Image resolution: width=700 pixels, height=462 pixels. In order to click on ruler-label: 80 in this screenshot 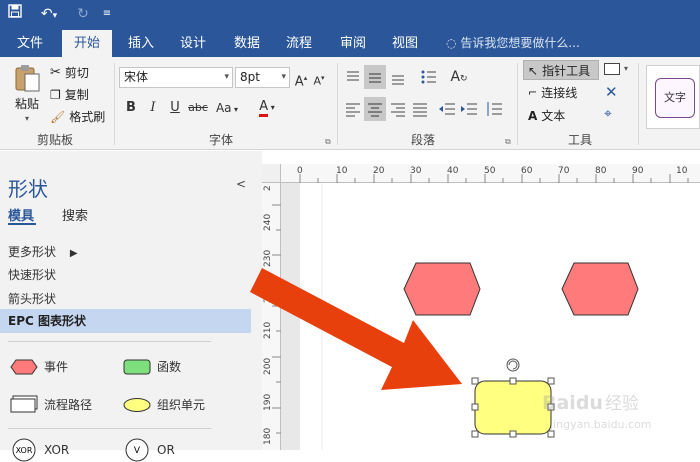, I will do `click(601, 171)`.